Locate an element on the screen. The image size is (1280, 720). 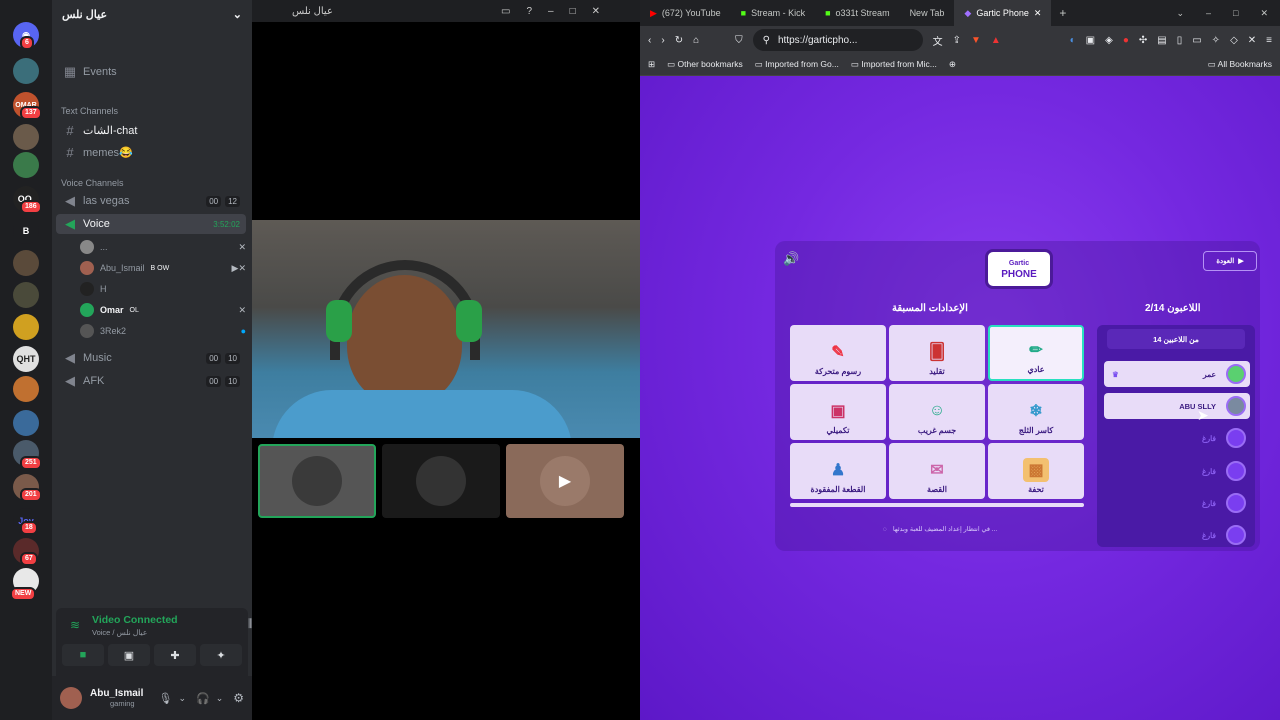
camera-button: ■ is located at coordinates (83, 655).